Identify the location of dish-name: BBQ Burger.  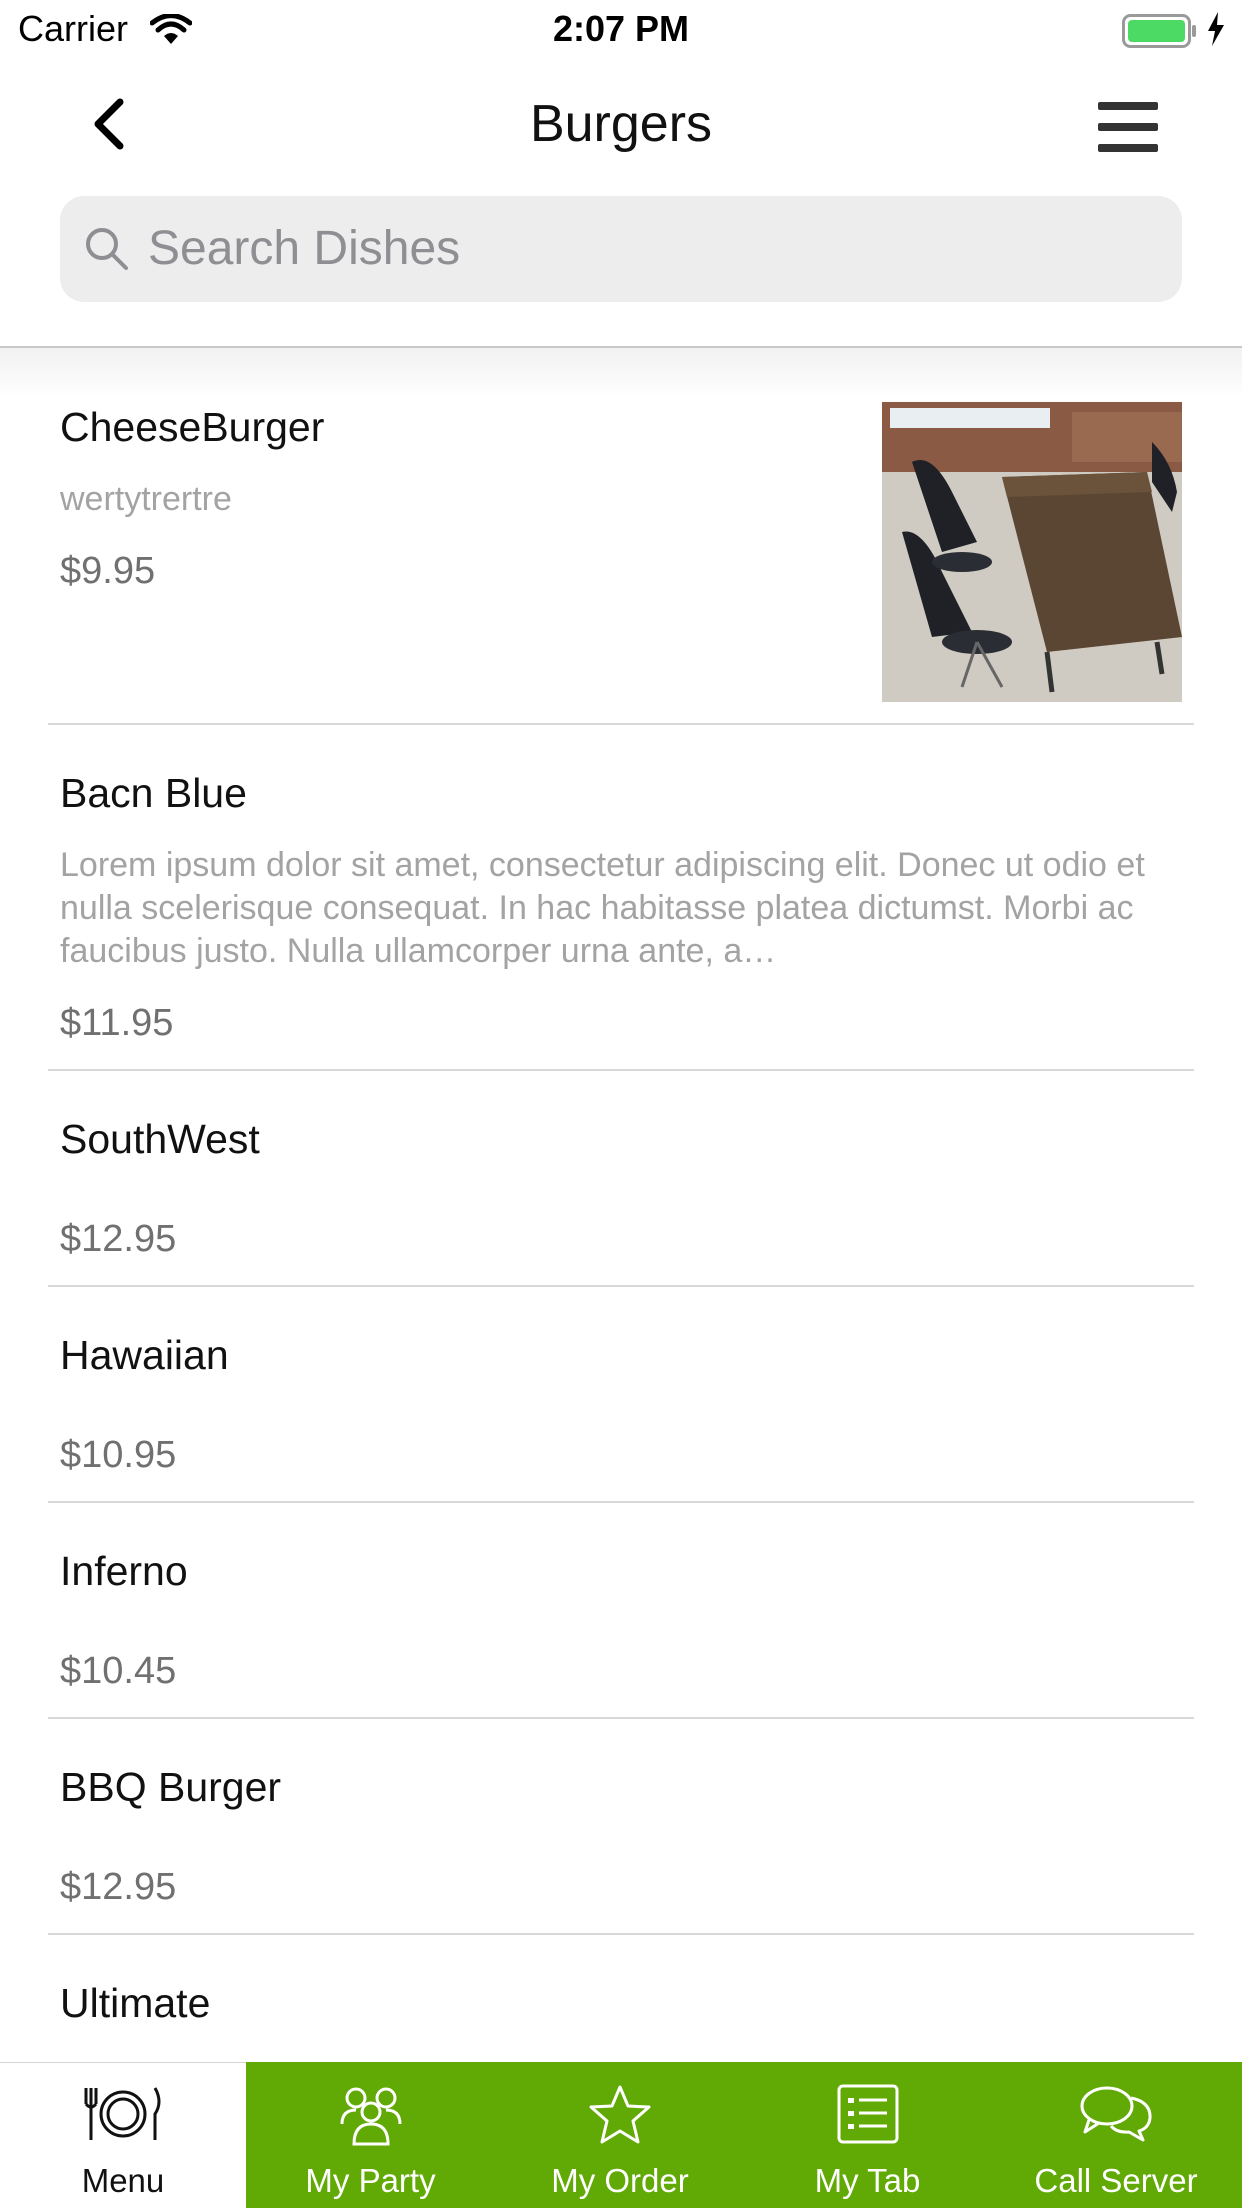
(171, 1787).